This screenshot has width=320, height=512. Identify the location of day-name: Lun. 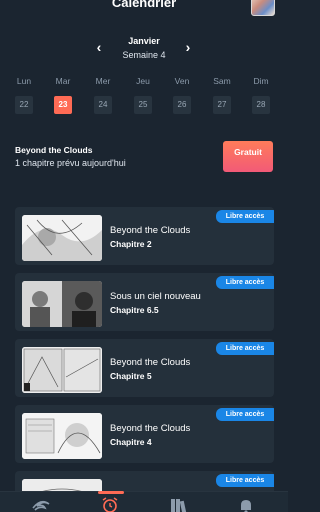
(24, 81).